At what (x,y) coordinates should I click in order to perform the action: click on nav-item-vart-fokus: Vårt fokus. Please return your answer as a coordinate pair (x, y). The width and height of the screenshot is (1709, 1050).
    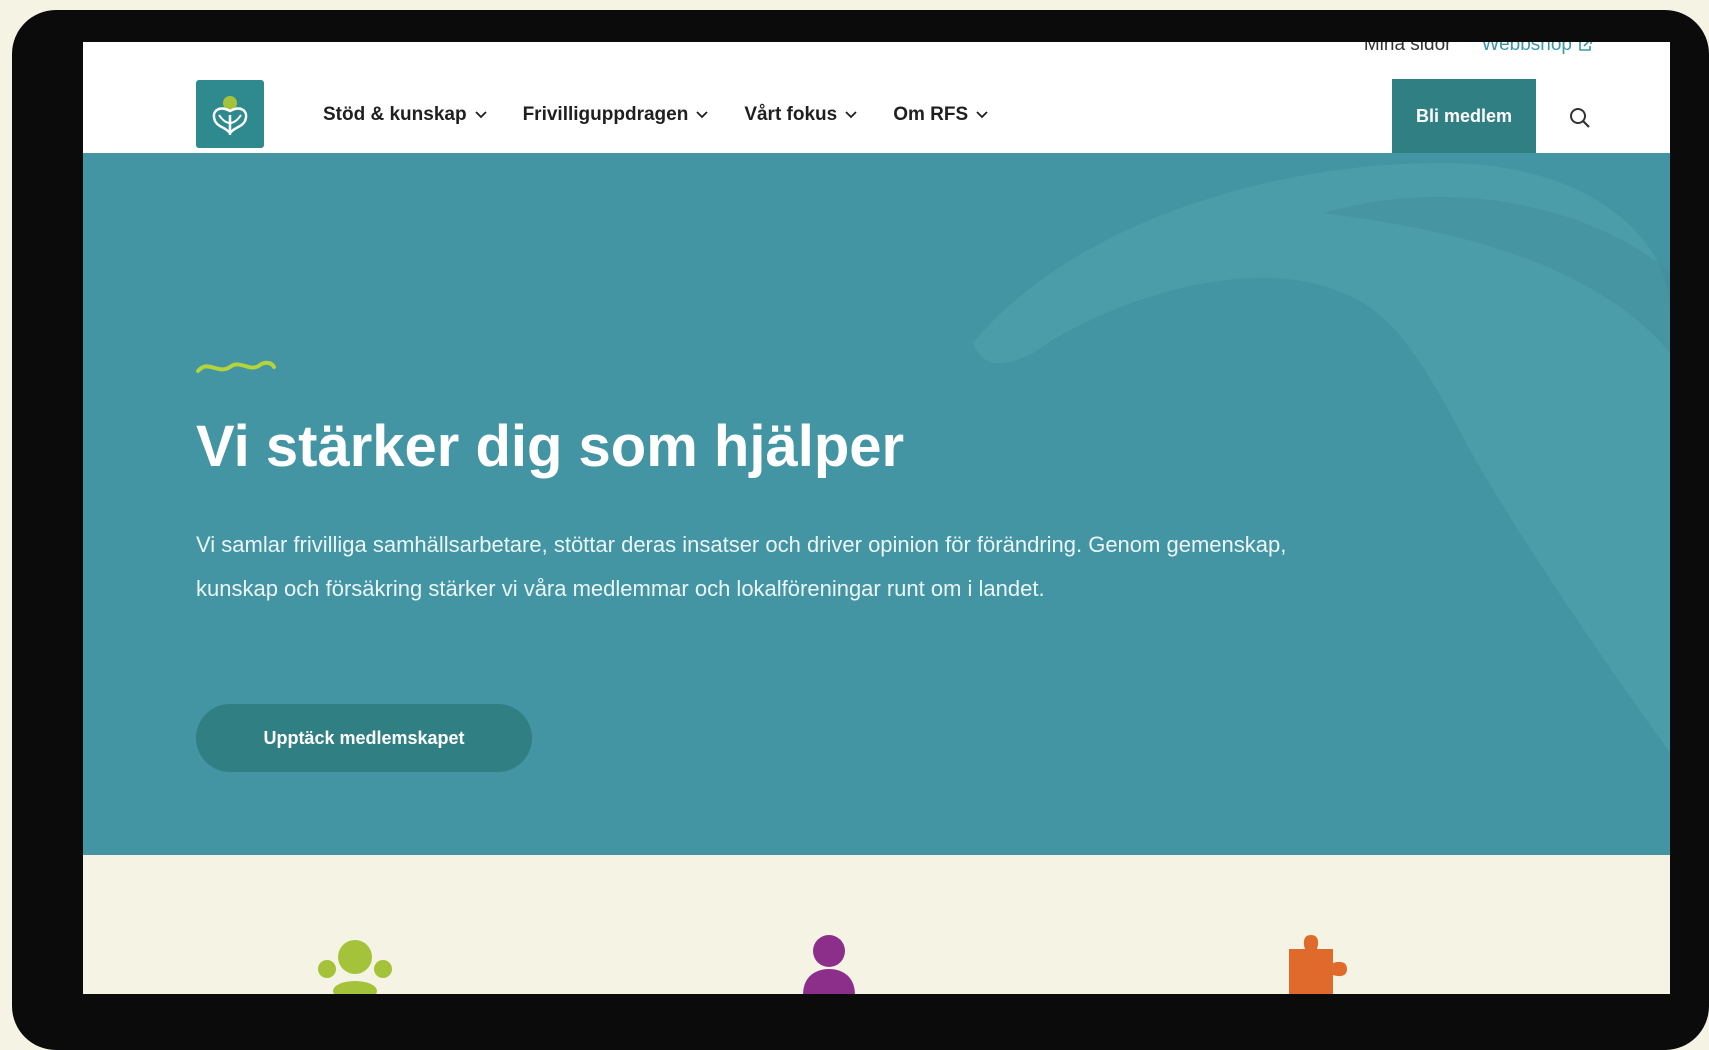
    Looking at the image, I should click on (800, 115).